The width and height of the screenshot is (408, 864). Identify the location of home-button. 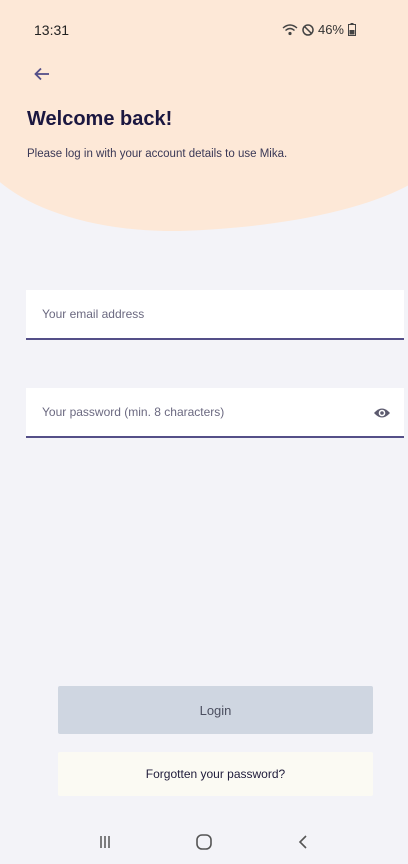
(204, 842).